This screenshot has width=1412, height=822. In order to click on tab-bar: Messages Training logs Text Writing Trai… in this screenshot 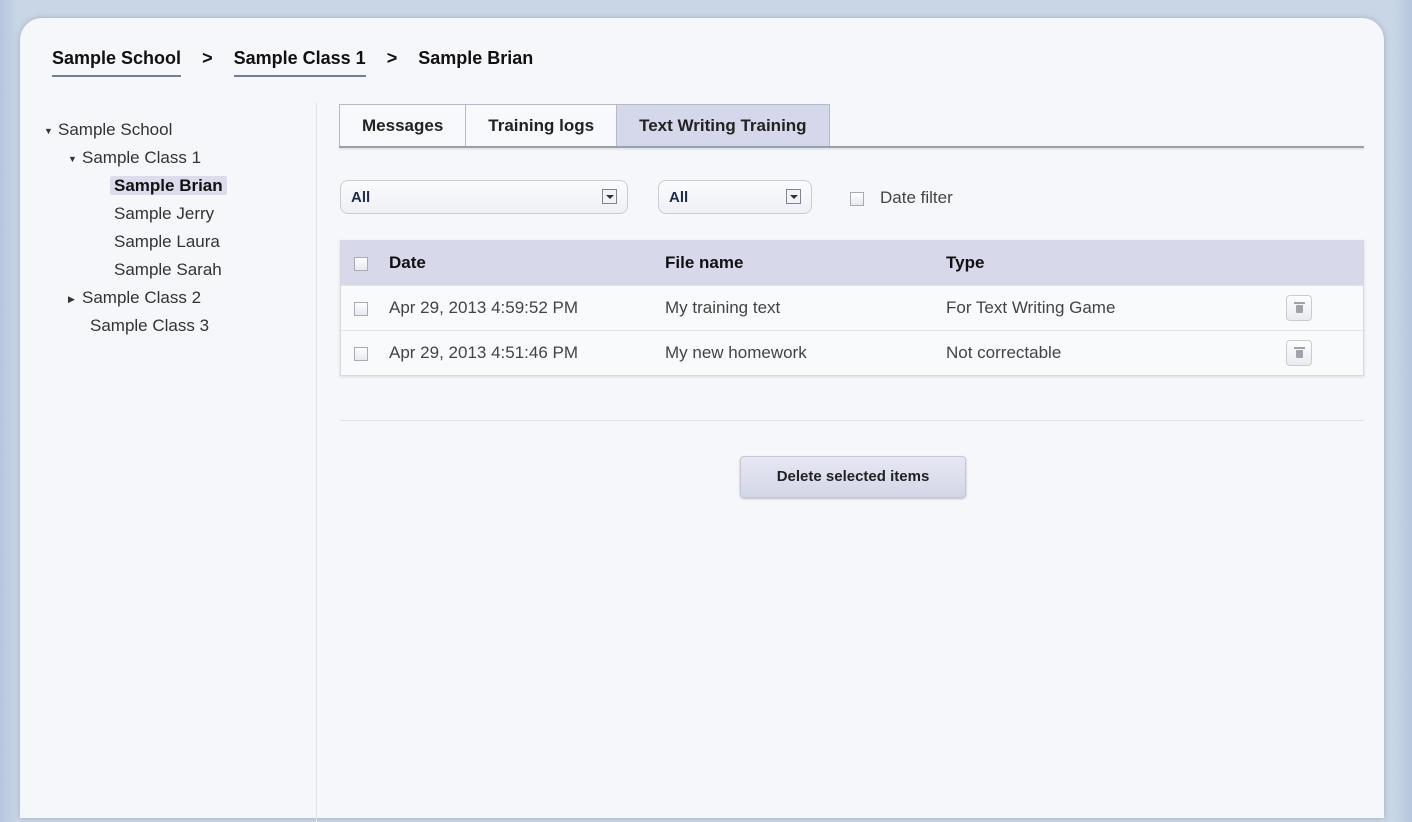, I will do `click(584, 126)`.